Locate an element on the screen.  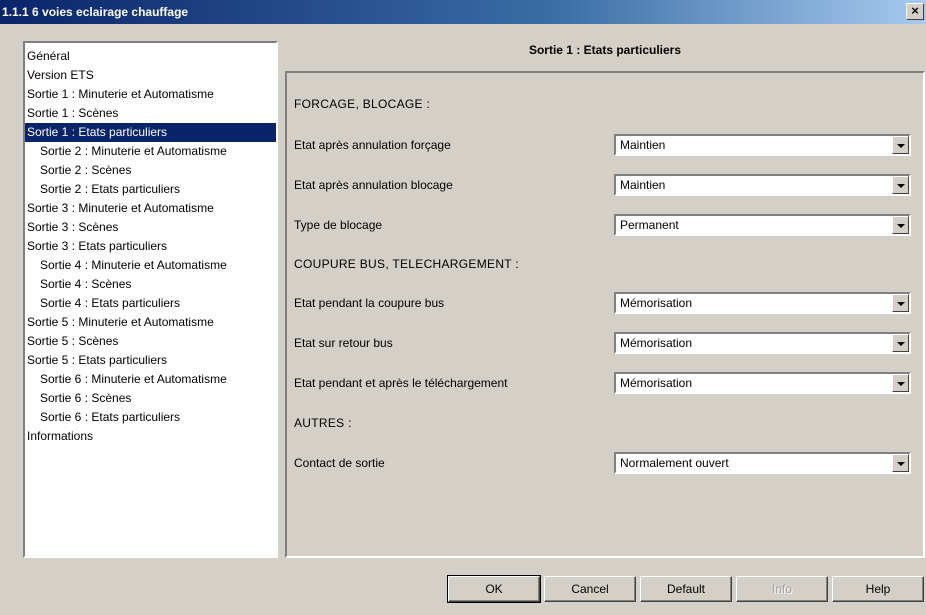
section-coupure-bus: COUPURE BUS, TELECHARGEMENT : is located at coordinates (406, 264).